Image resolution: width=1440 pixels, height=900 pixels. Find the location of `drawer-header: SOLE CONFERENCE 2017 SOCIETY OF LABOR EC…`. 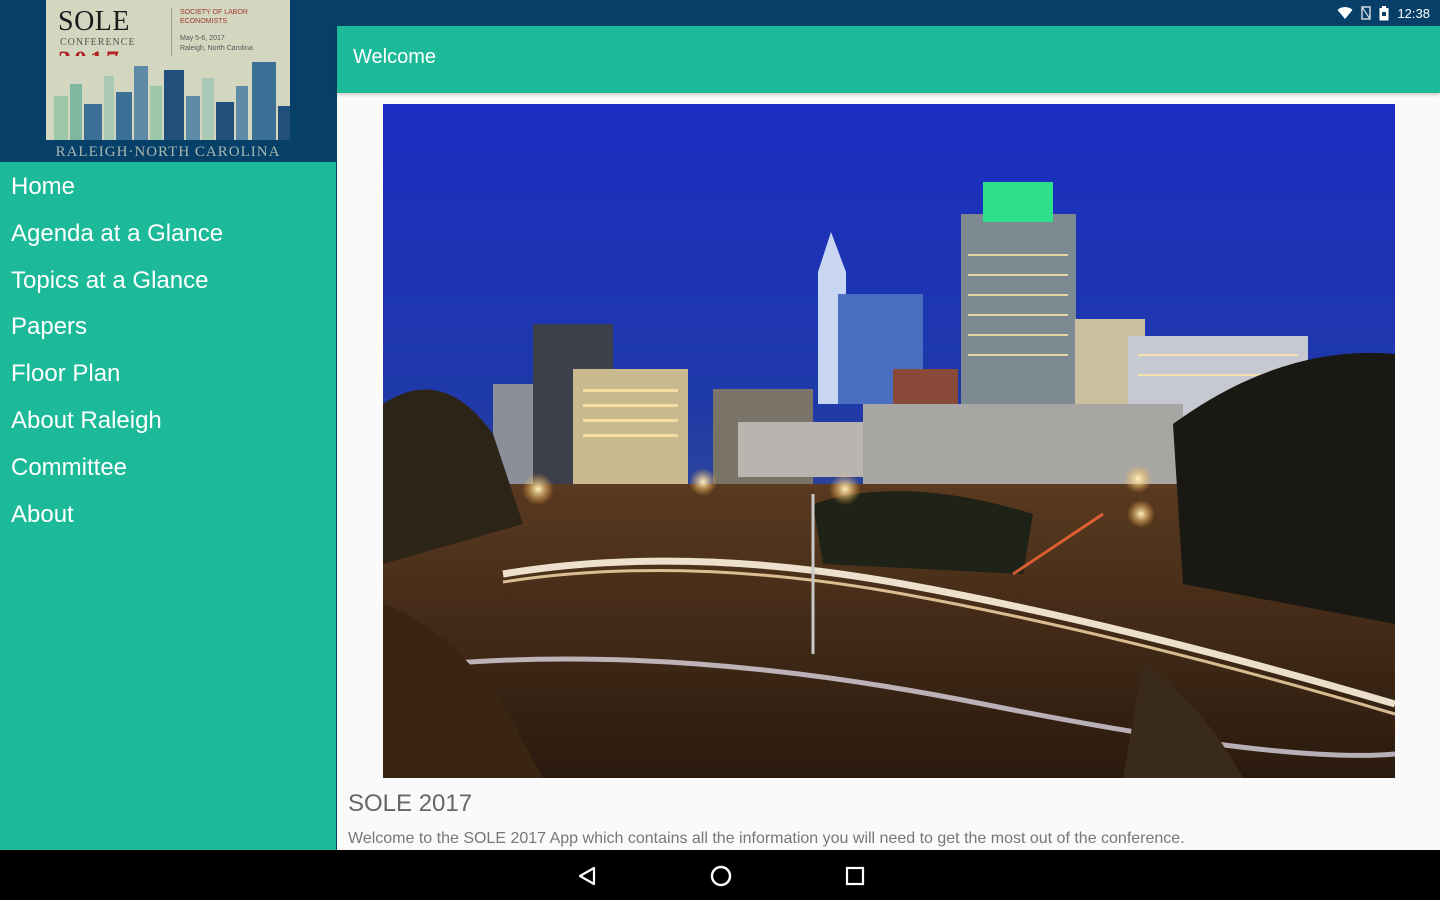

drawer-header: SOLE CONFERENCE 2017 SOCIETY OF LABOR EC… is located at coordinates (168, 81).